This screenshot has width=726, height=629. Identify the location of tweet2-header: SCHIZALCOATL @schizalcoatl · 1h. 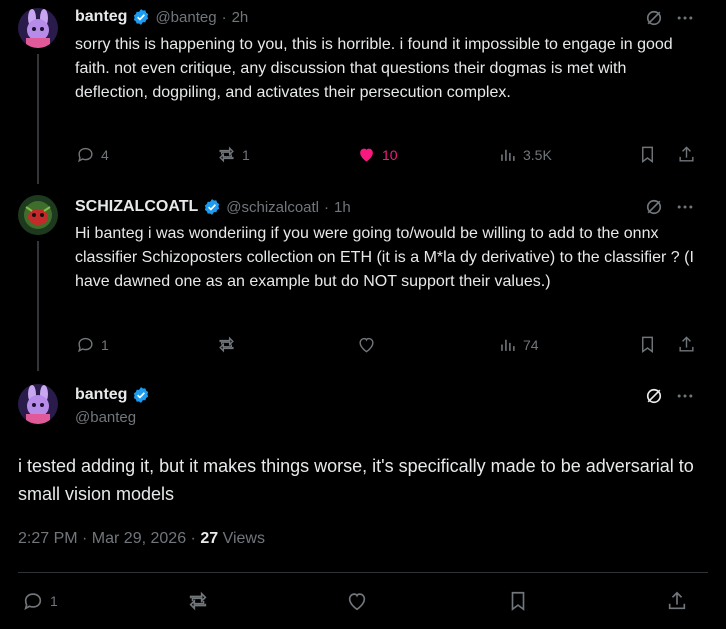
(213, 207).